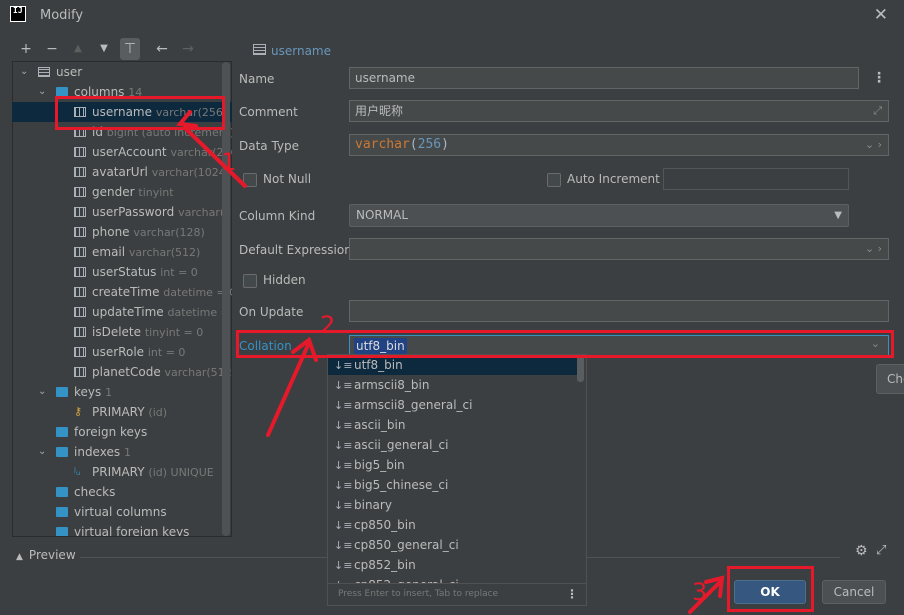 The height and width of the screenshot is (615, 904). I want to click on column-name: updateTime, so click(128, 312).